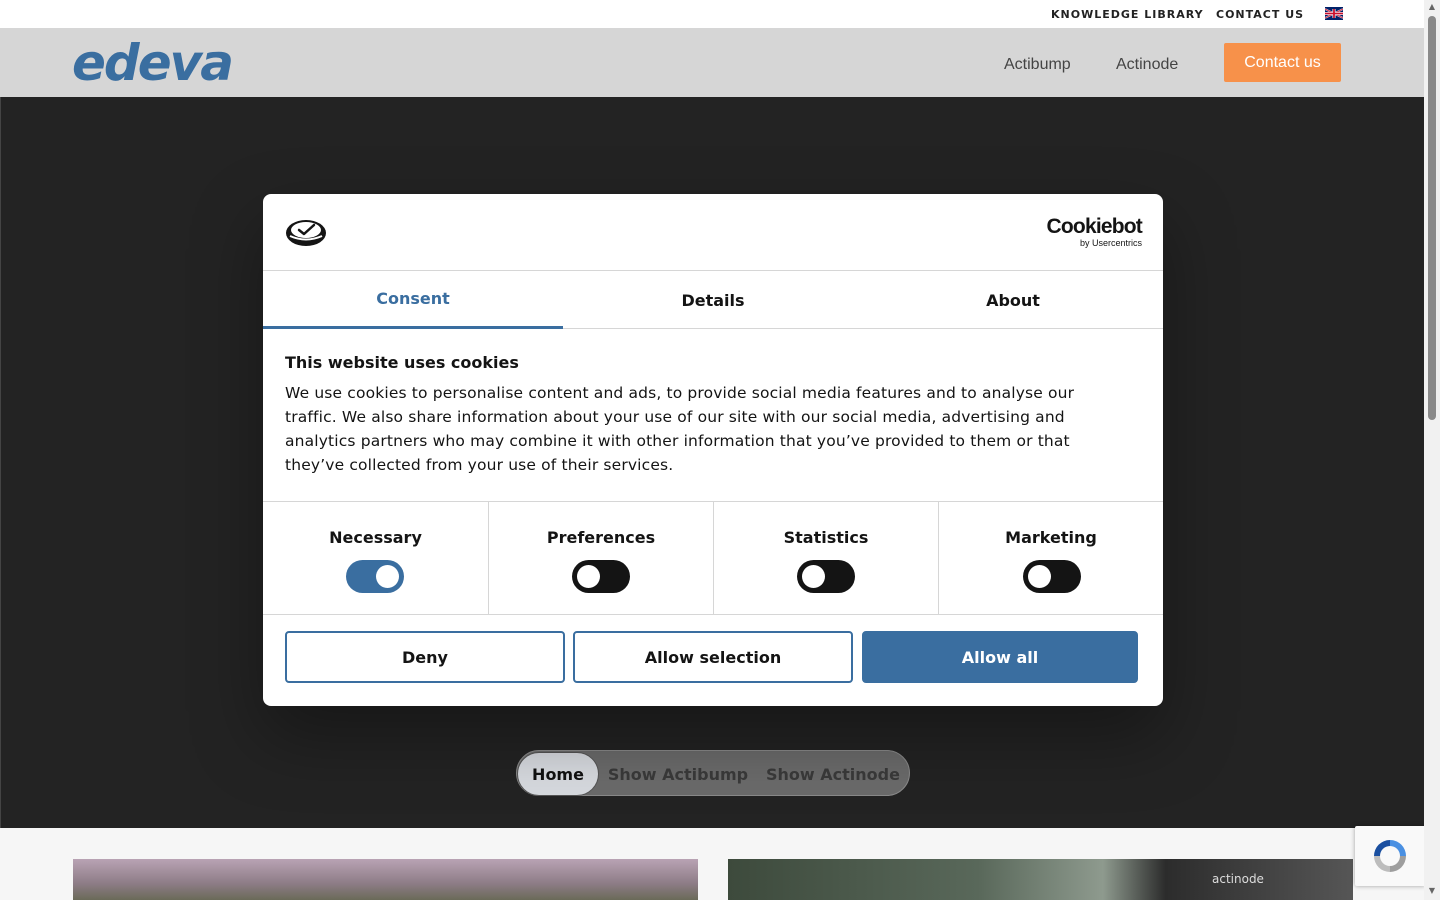 The image size is (1440, 900). Describe the element at coordinates (152, 63) in the screenshot. I see `logo-text: edeva` at that location.